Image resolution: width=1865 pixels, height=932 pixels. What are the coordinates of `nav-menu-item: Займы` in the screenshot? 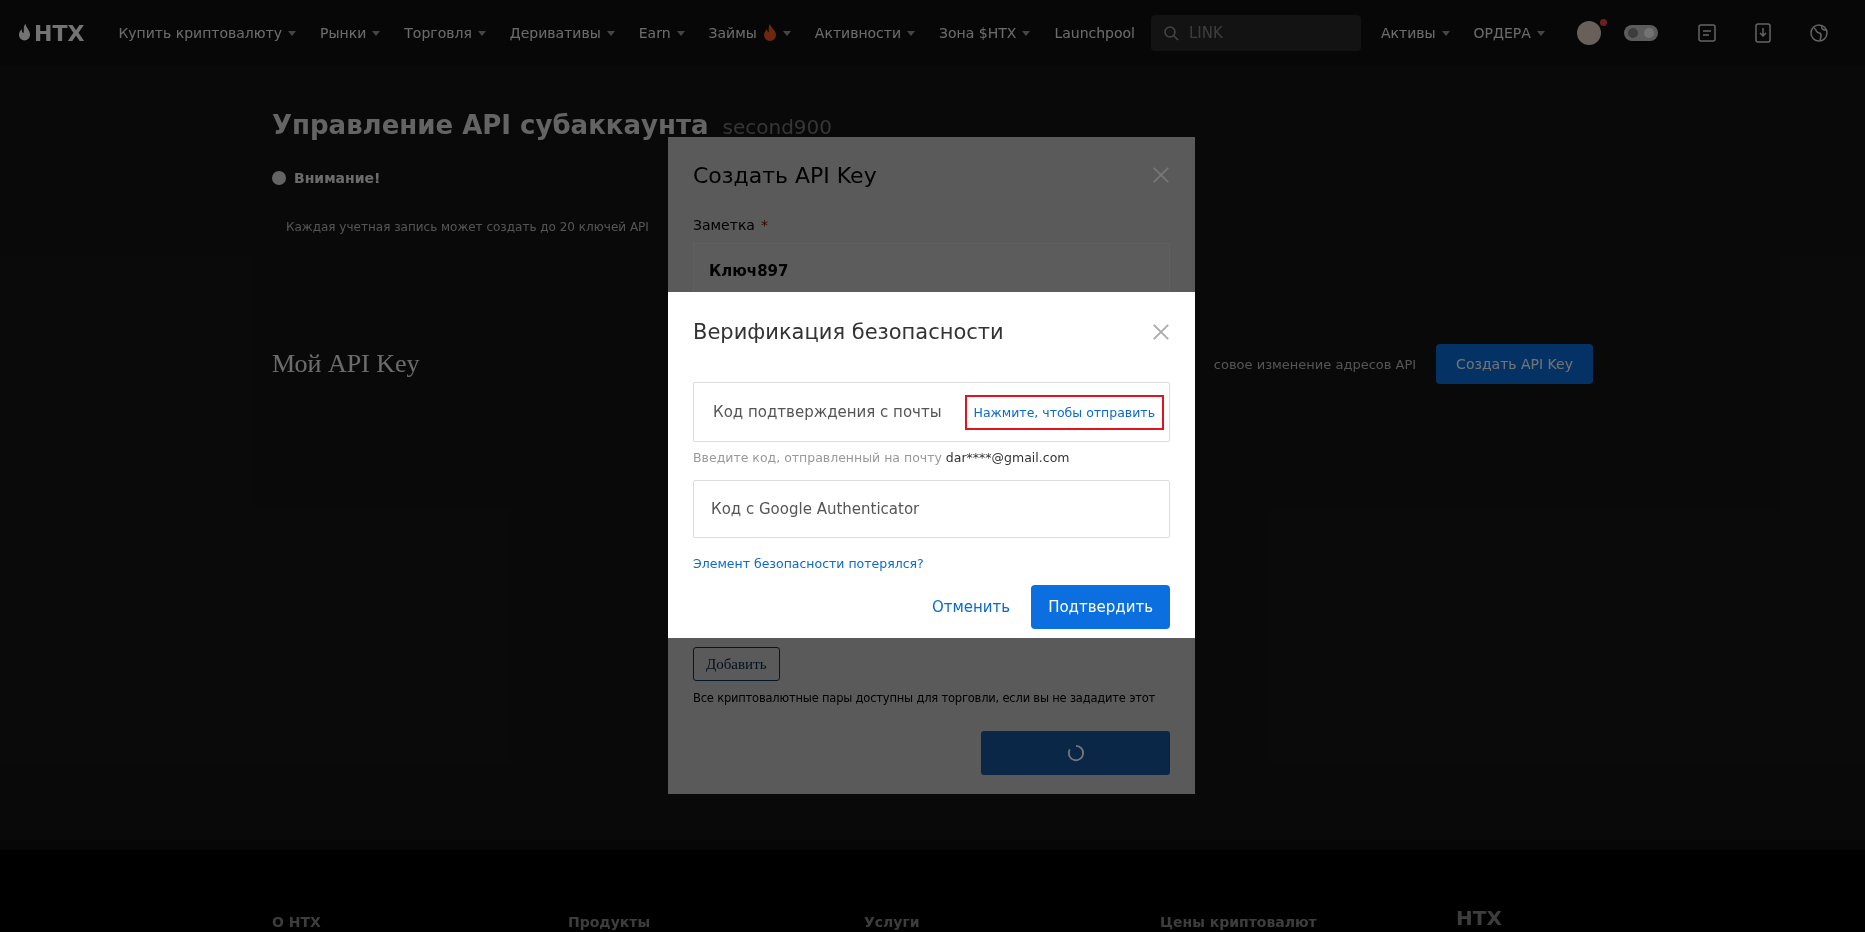 It's located at (749, 33).